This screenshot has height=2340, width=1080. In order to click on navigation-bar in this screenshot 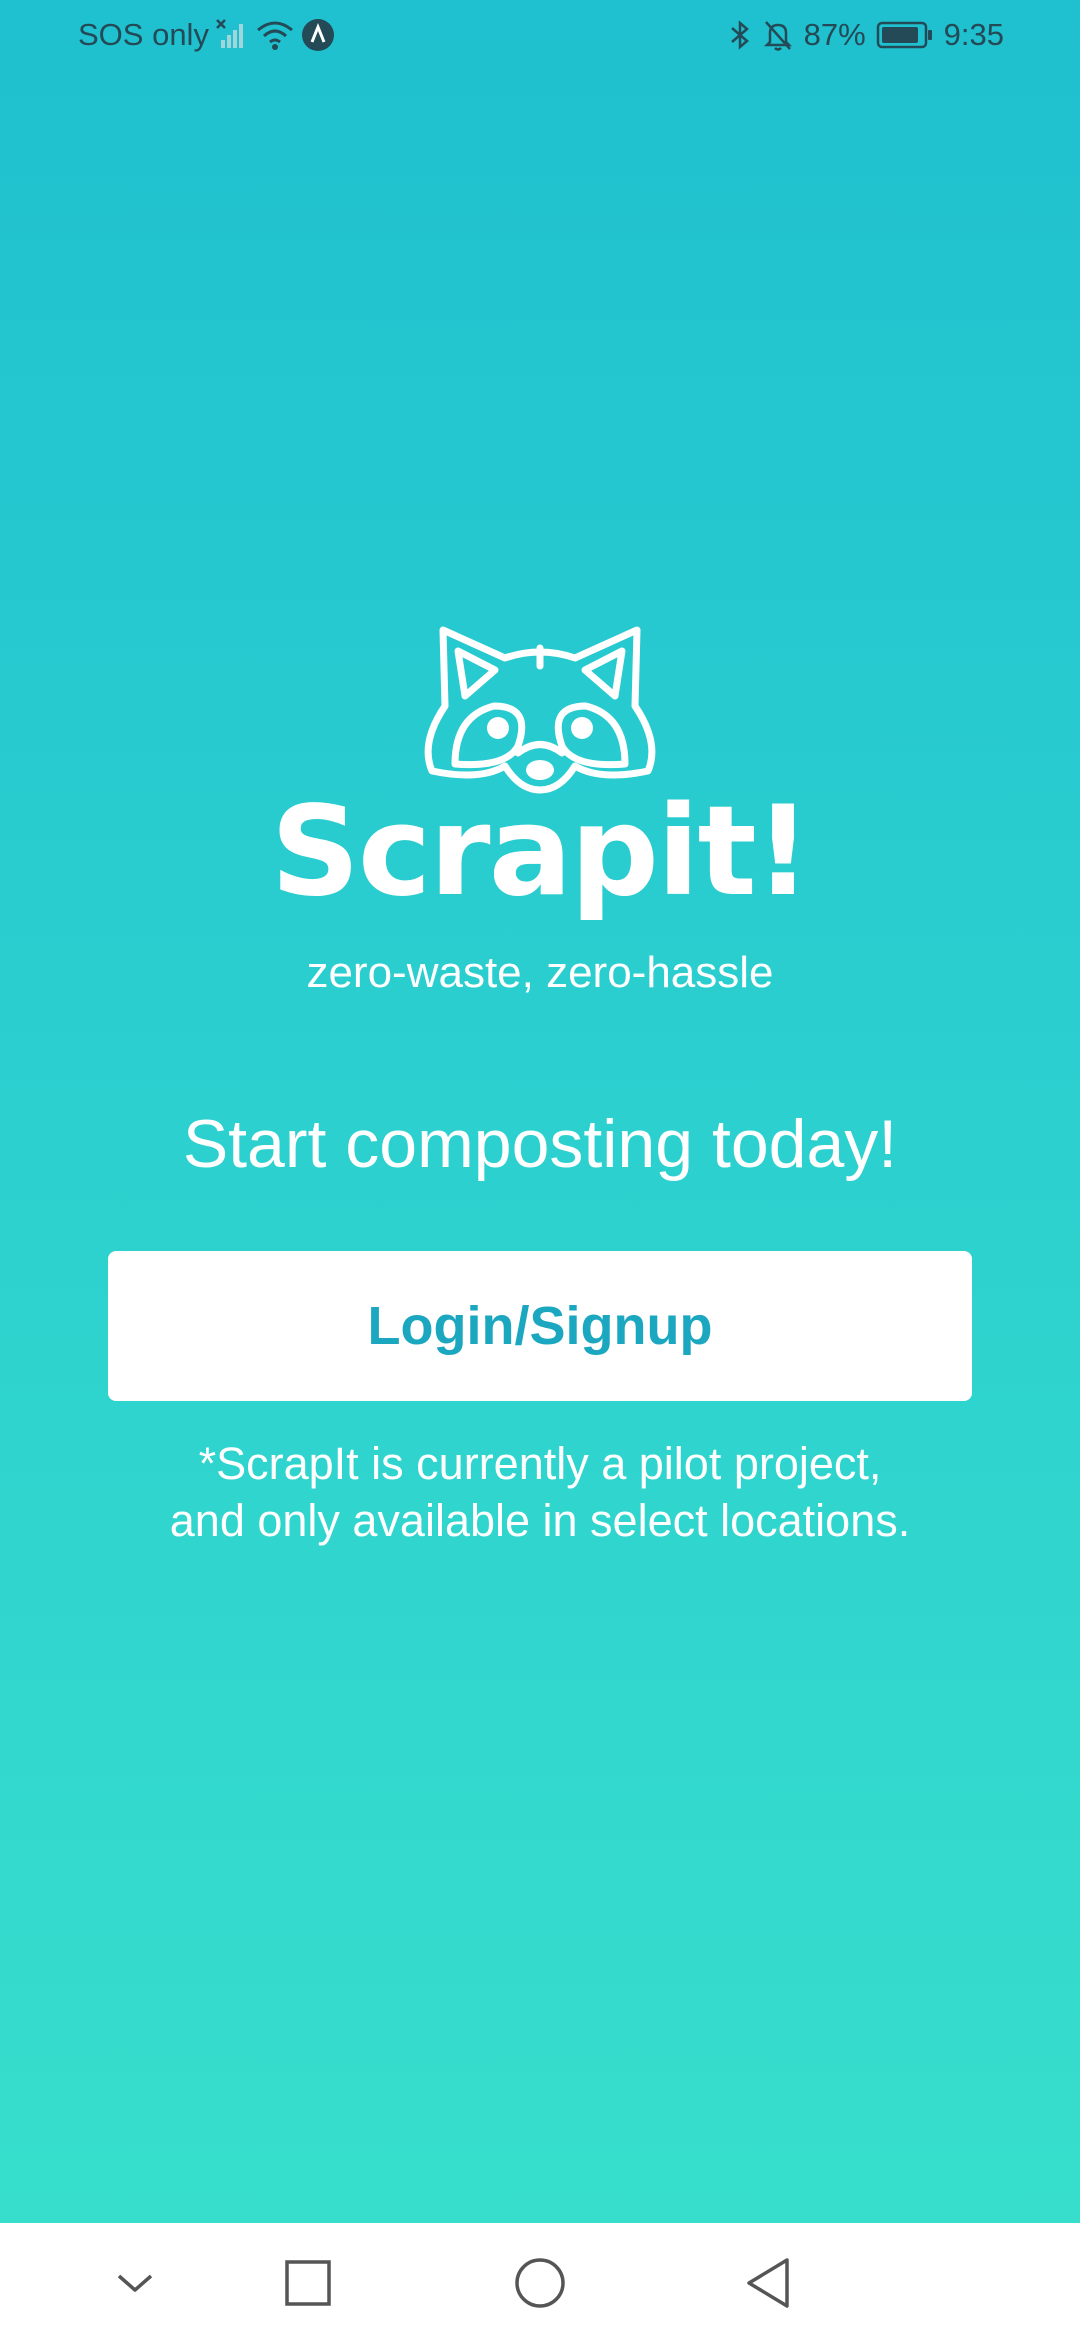, I will do `click(540, 2281)`.